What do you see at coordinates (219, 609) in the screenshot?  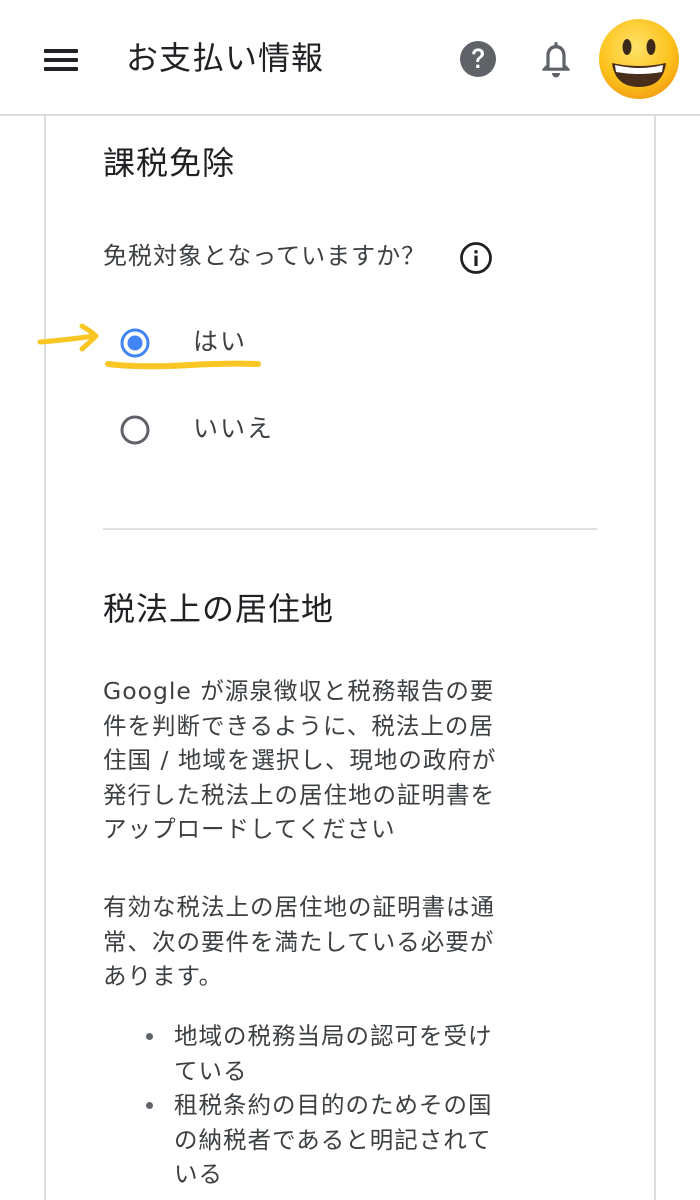 I see `tax-residence-title: 税法上の居住地` at bounding box center [219, 609].